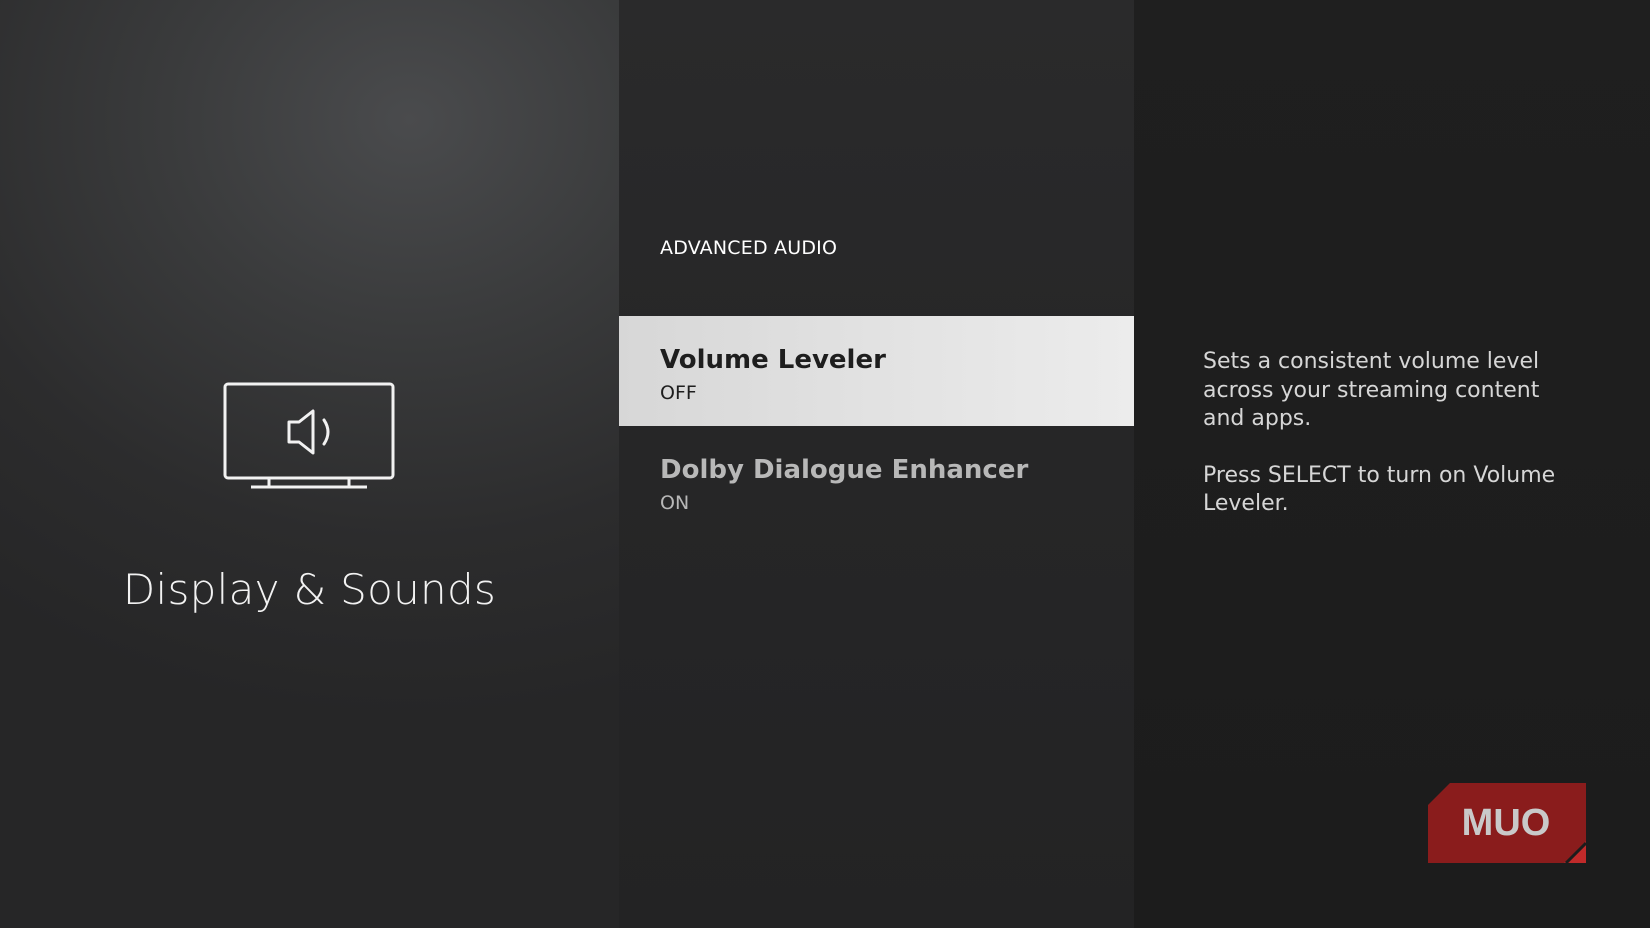 The image size is (1650, 928). I want to click on help-text-instruction: Press SELECT to turn on Volume Leveler., so click(1379, 489).